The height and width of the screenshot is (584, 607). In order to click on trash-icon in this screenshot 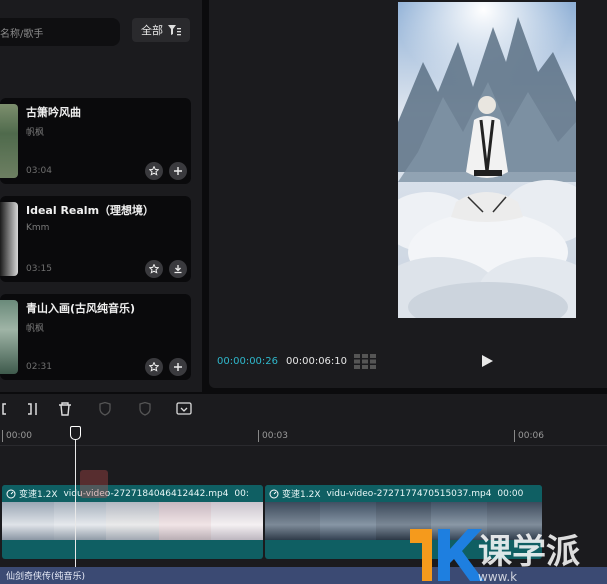, I will do `click(65, 409)`.